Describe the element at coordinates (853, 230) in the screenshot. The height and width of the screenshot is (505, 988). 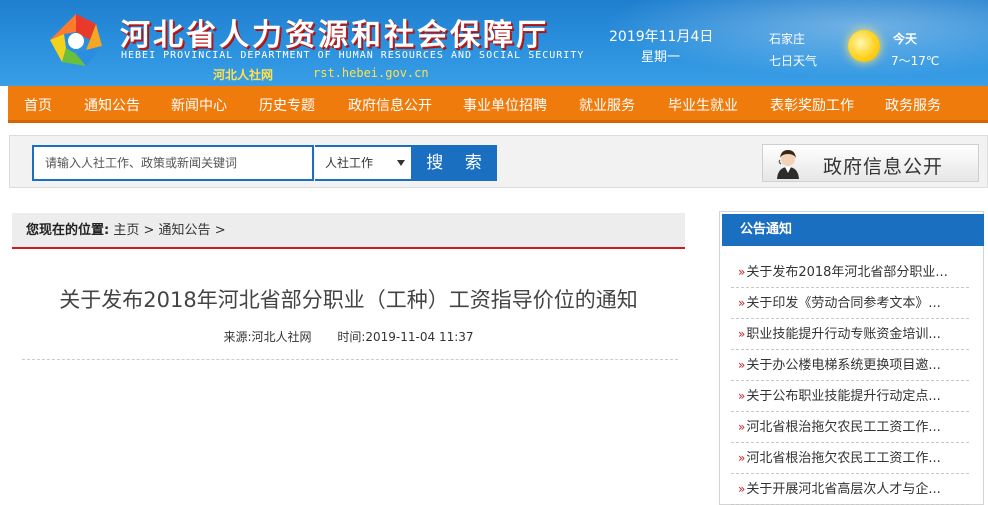
I see `sidebar-heading: 公告通知` at that location.